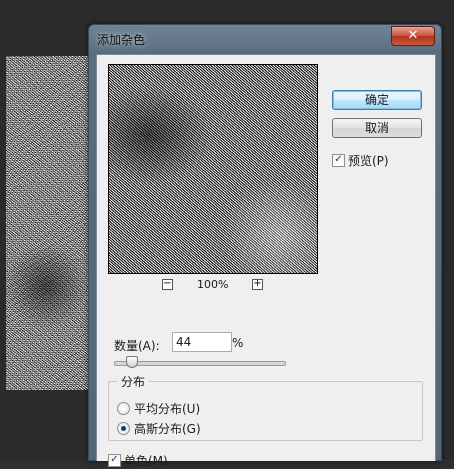 Image resolution: width=454 pixels, height=469 pixels. I want to click on zoom-level: 100%, so click(213, 284).